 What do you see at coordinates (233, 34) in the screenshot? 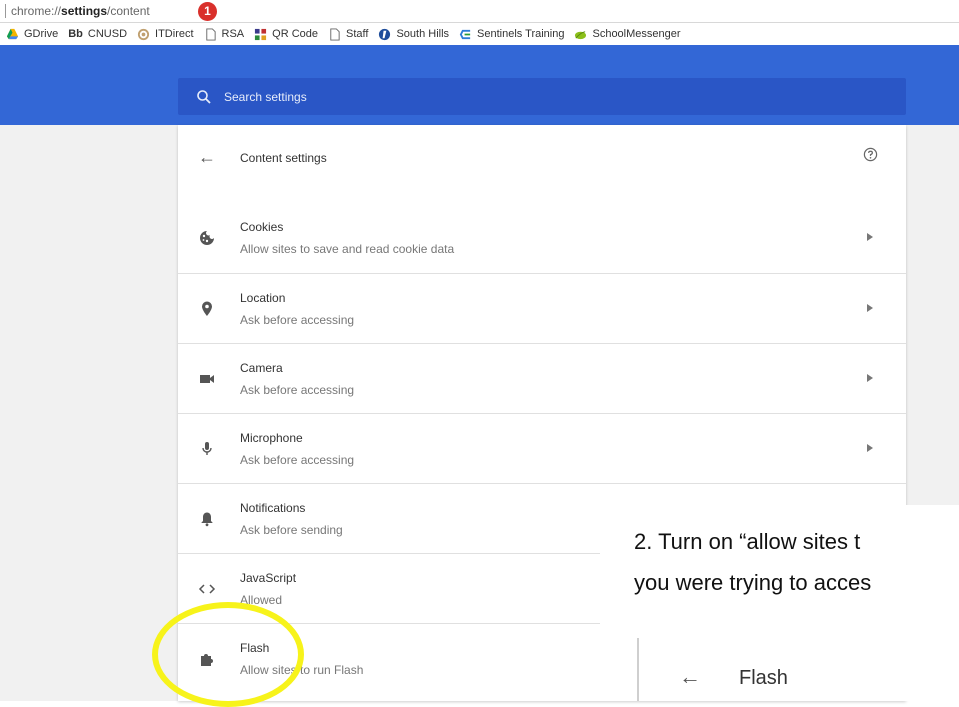
I see `bookmark-label: RSA` at bounding box center [233, 34].